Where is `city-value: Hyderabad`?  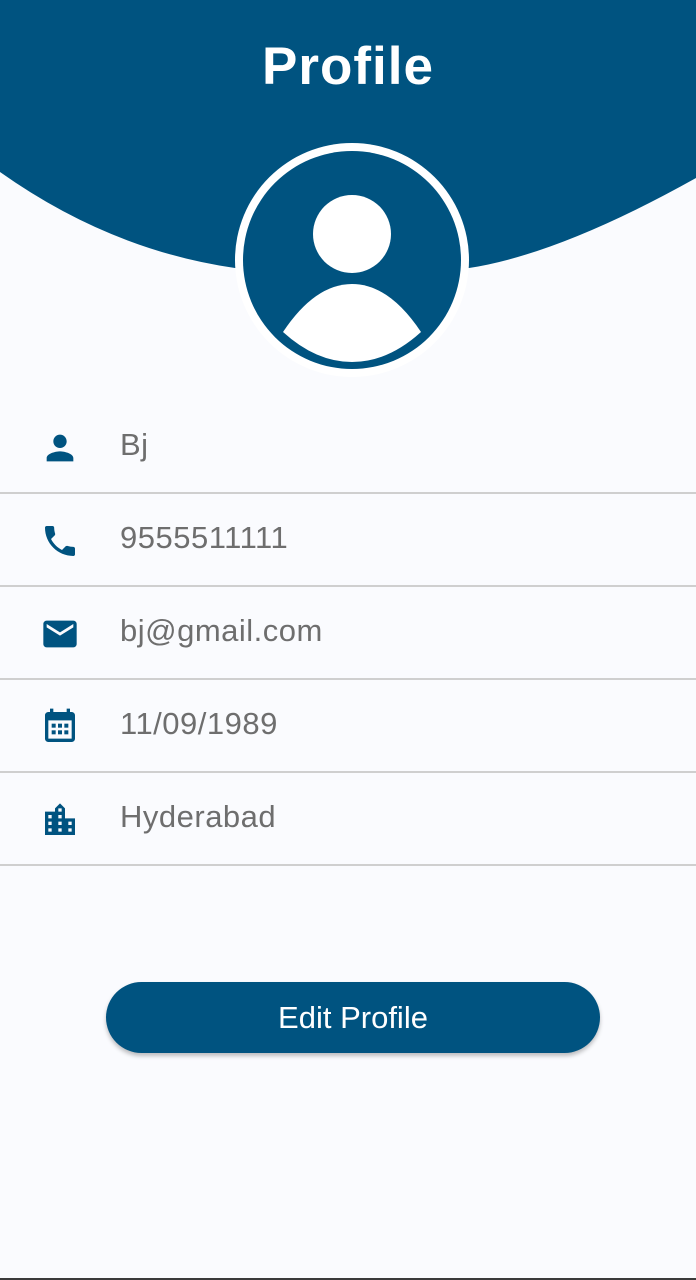 city-value: Hyderabad is located at coordinates (198, 816).